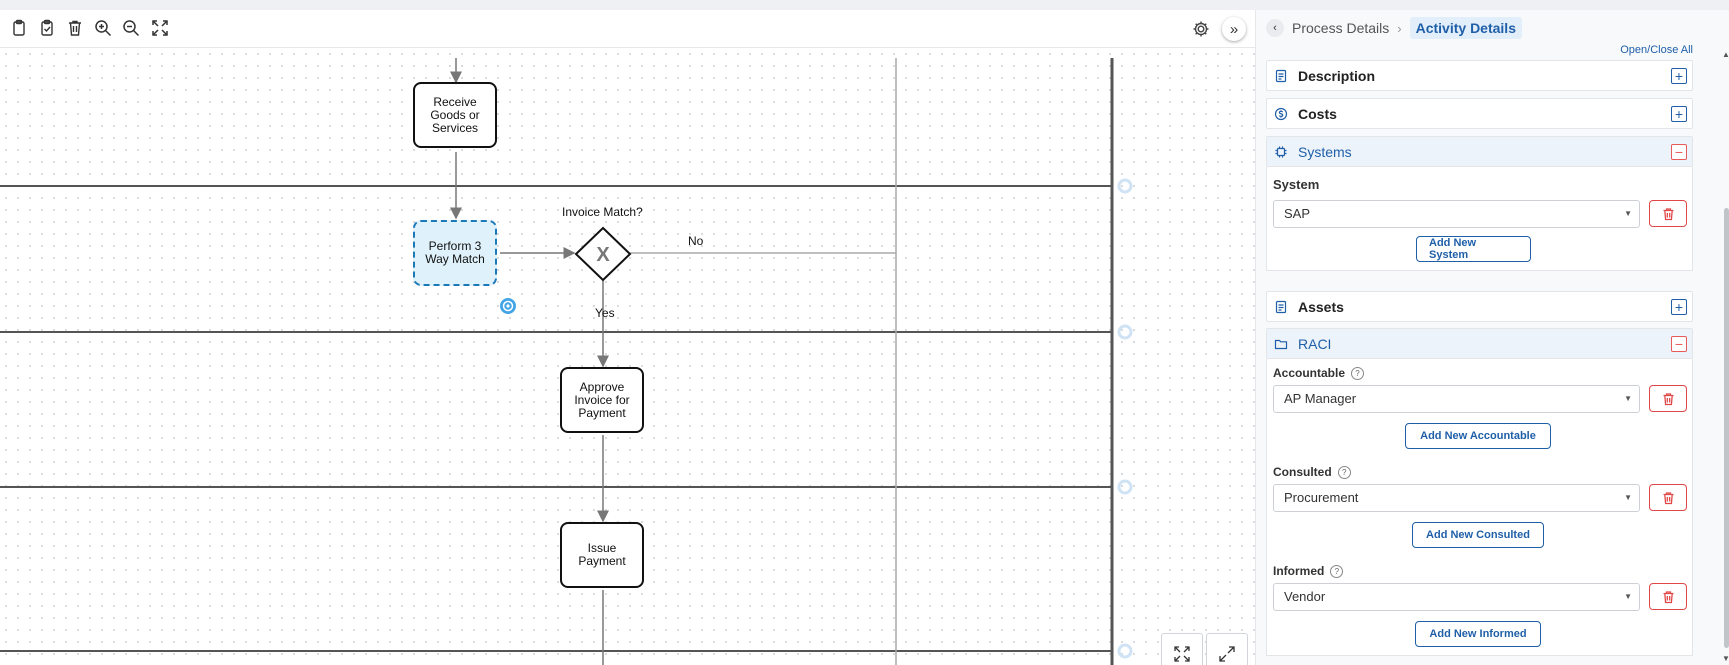 This screenshot has height=665, width=1729. I want to click on systems-header: Systems −, so click(1479, 151).